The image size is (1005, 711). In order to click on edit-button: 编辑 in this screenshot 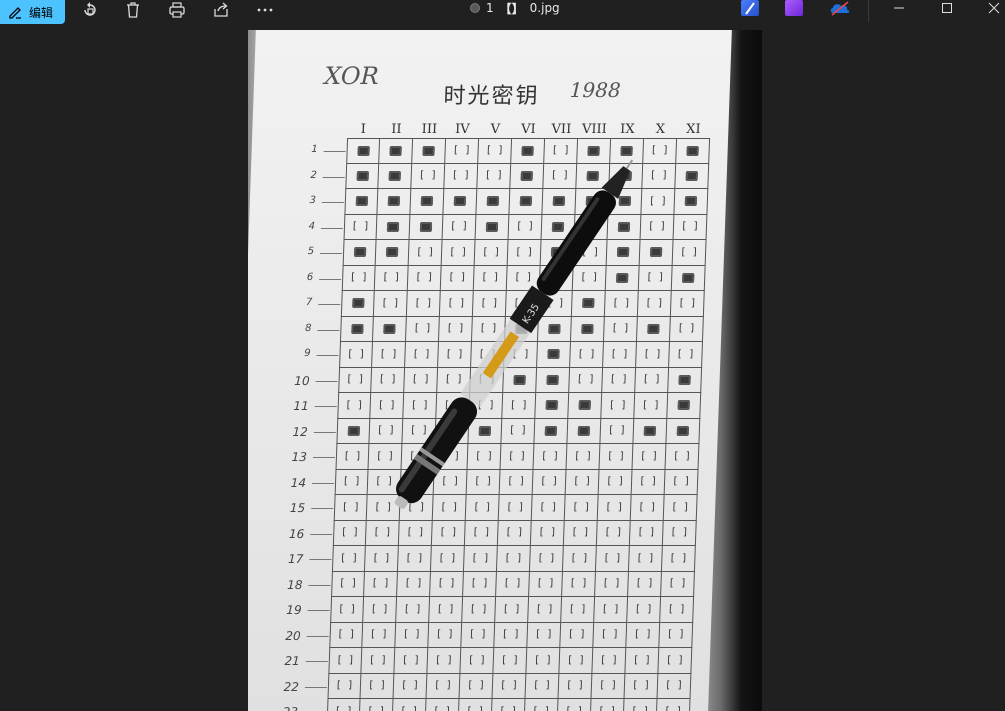, I will do `click(32, 12)`.